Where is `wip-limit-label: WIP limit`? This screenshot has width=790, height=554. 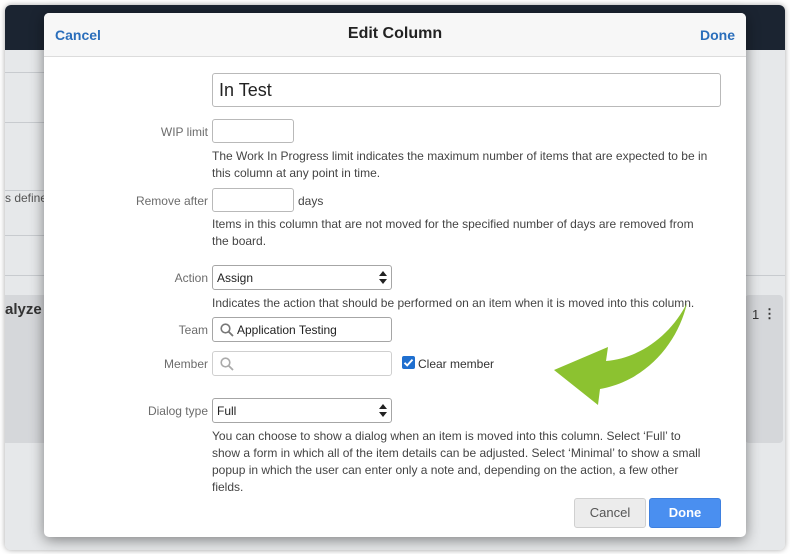 wip-limit-label: WIP limit is located at coordinates (184, 132).